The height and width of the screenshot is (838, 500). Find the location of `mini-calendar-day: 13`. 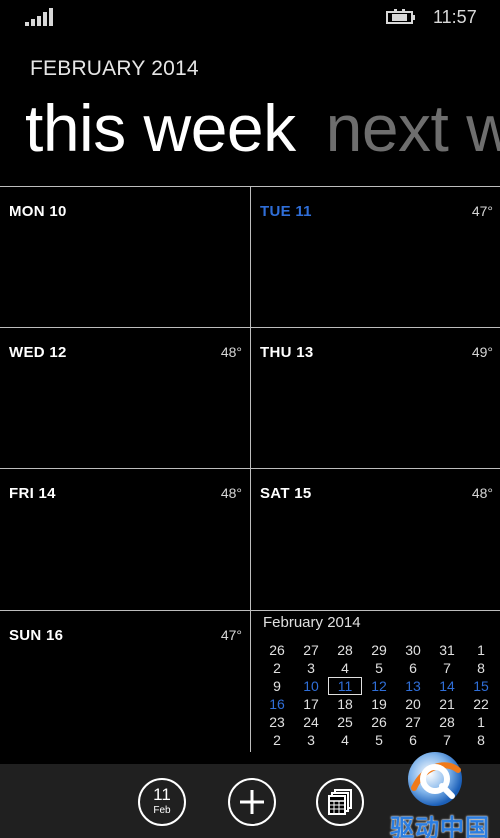

mini-calendar-day: 13 is located at coordinates (413, 686).